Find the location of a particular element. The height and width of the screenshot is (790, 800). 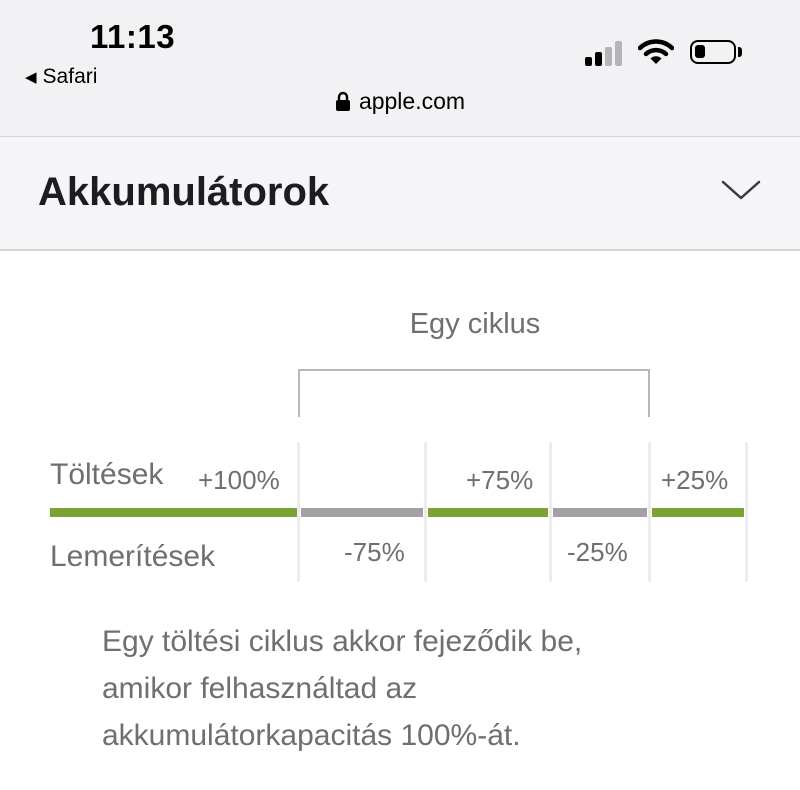

caption-line: Egy töltési ciklus akkor fejeződik be, is located at coordinates (342, 641).